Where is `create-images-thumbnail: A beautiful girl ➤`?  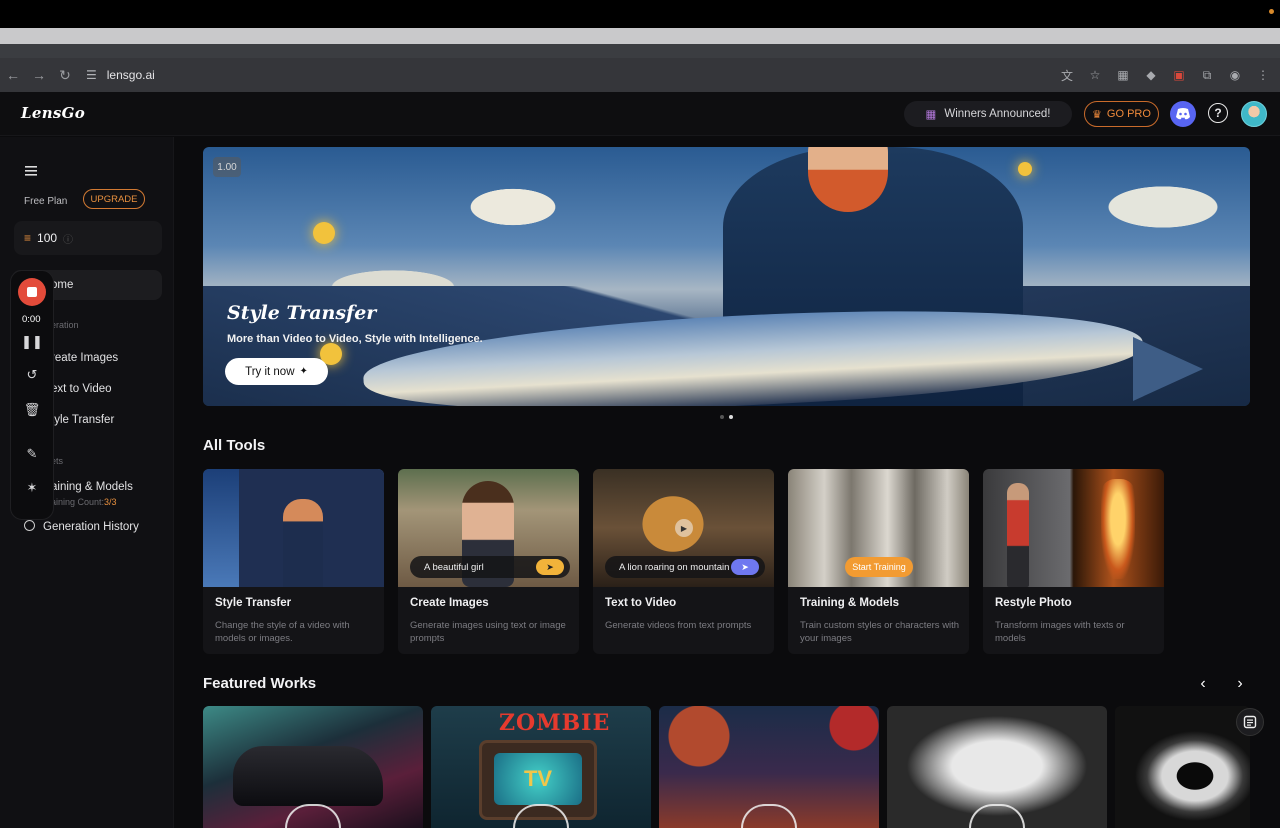 create-images-thumbnail: A beautiful girl ➤ is located at coordinates (488, 528).